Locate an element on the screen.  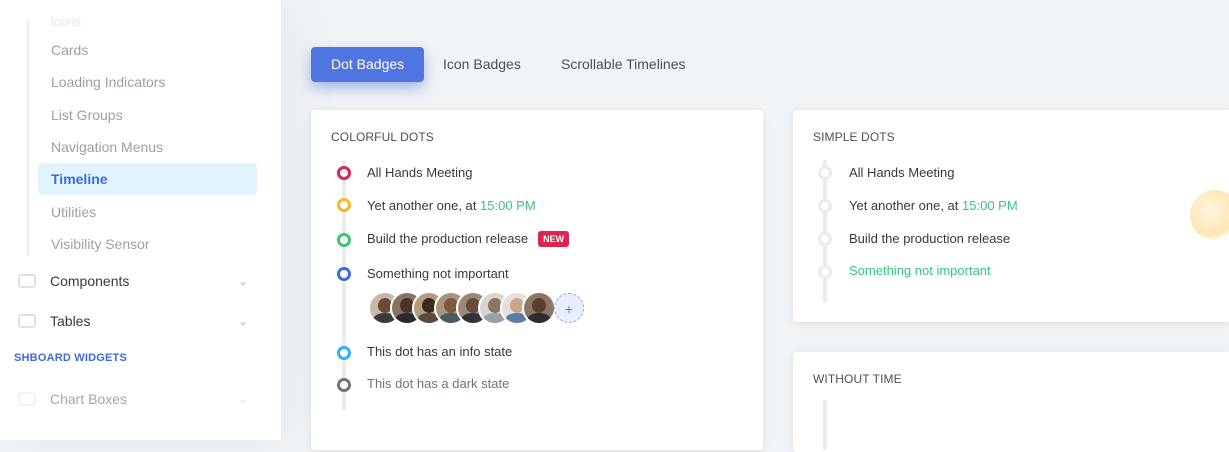
timeline-dot-info is located at coordinates (344, 353).